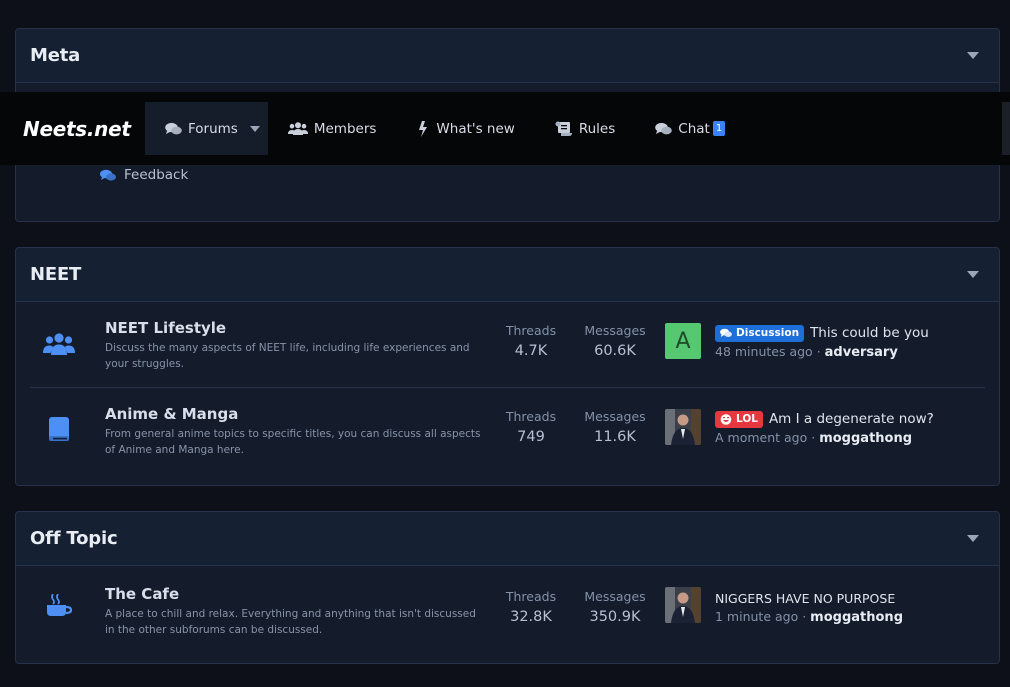 This screenshot has height=687, width=1010. I want to click on prefix-label: Discussion, so click(768, 333).